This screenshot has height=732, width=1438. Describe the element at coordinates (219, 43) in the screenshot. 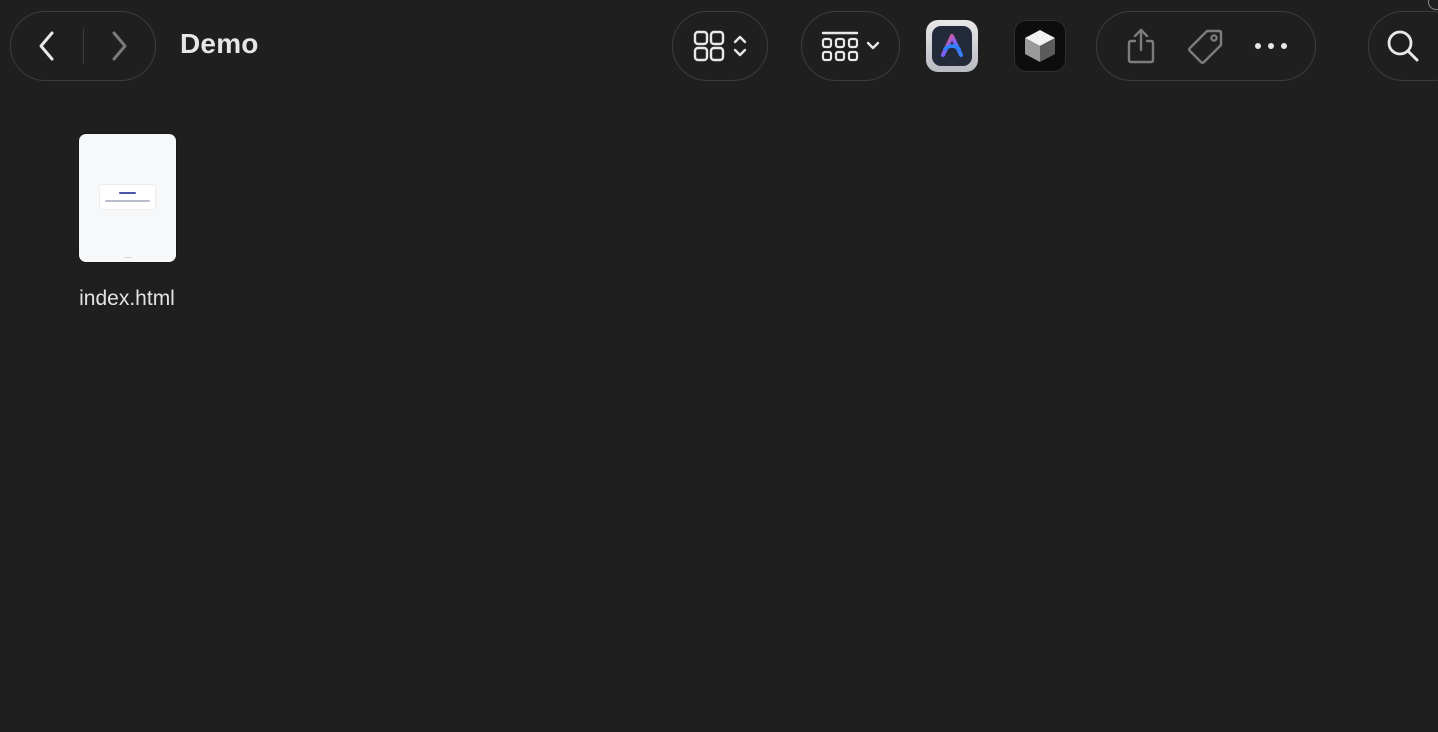

I see `window-title: Demo` at that location.